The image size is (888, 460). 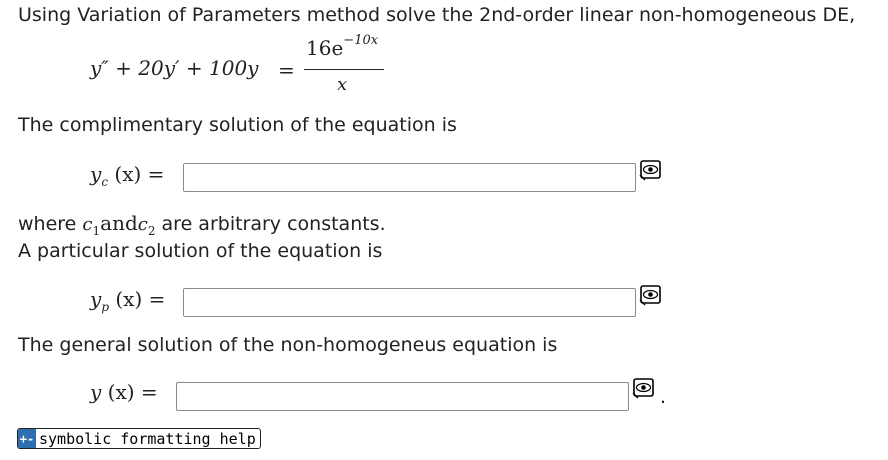 I want to click on yp-label: yp (x) =, so click(x=127, y=300).